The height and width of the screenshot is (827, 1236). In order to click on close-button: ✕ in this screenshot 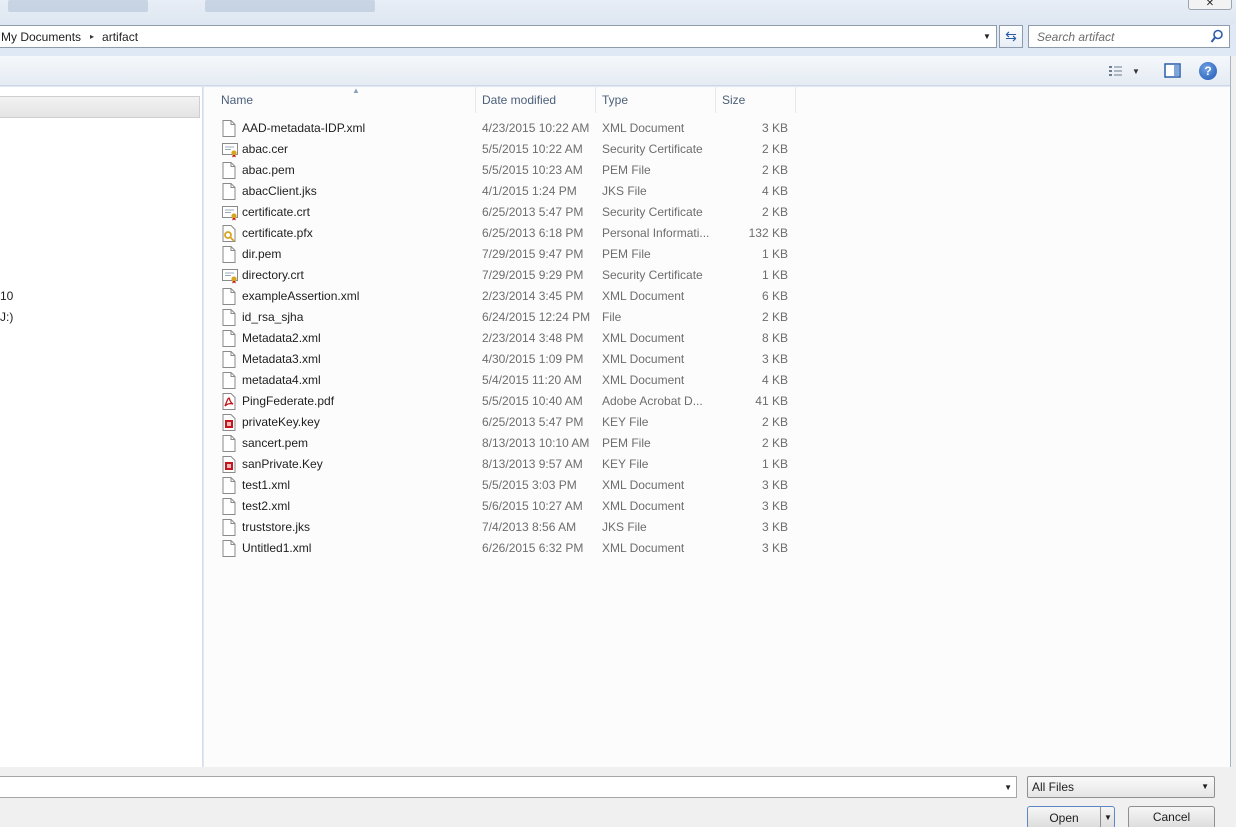, I will do `click(1210, 5)`.